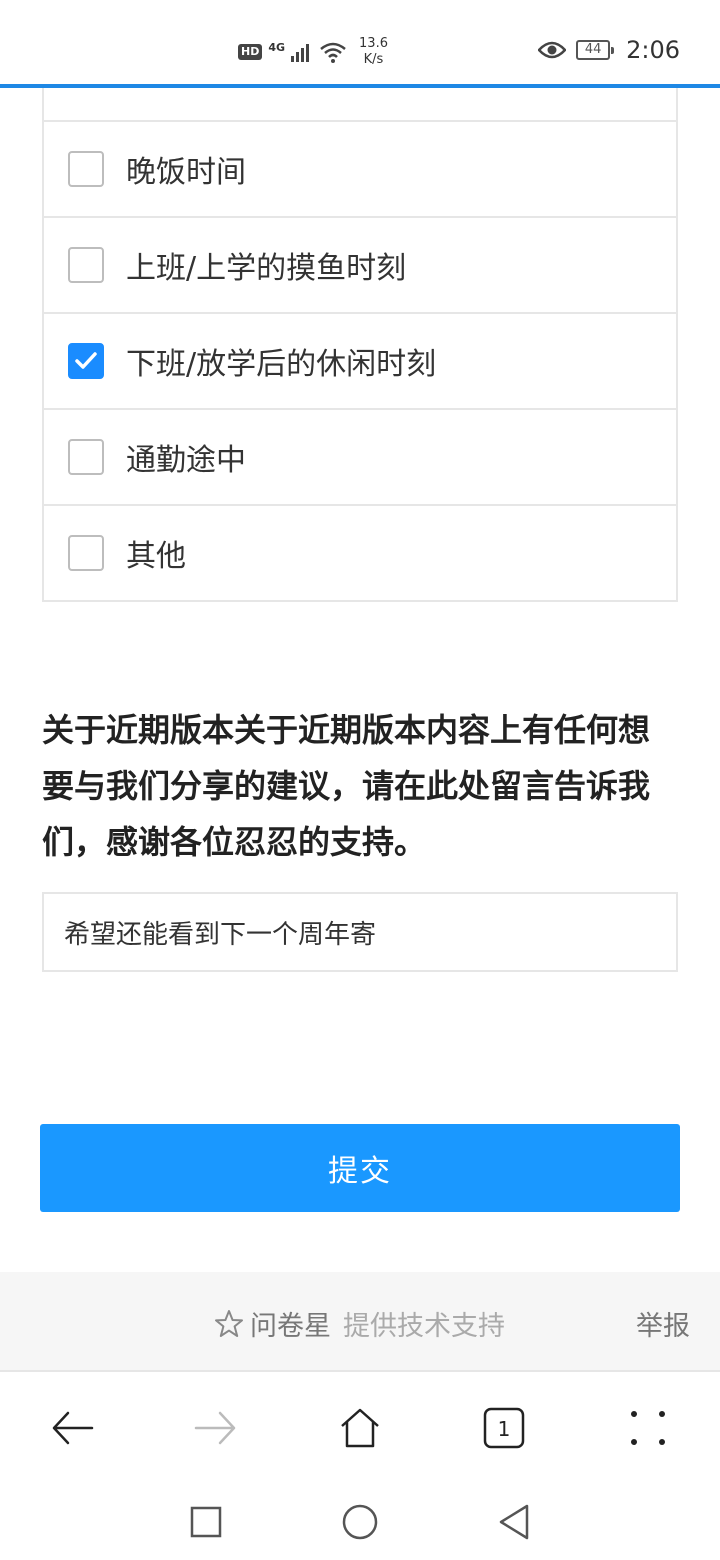 Image resolution: width=720 pixels, height=1560 pixels. What do you see at coordinates (266, 268) in the screenshot?
I see `option-label: 上班/上学的摸鱼时刻` at bounding box center [266, 268].